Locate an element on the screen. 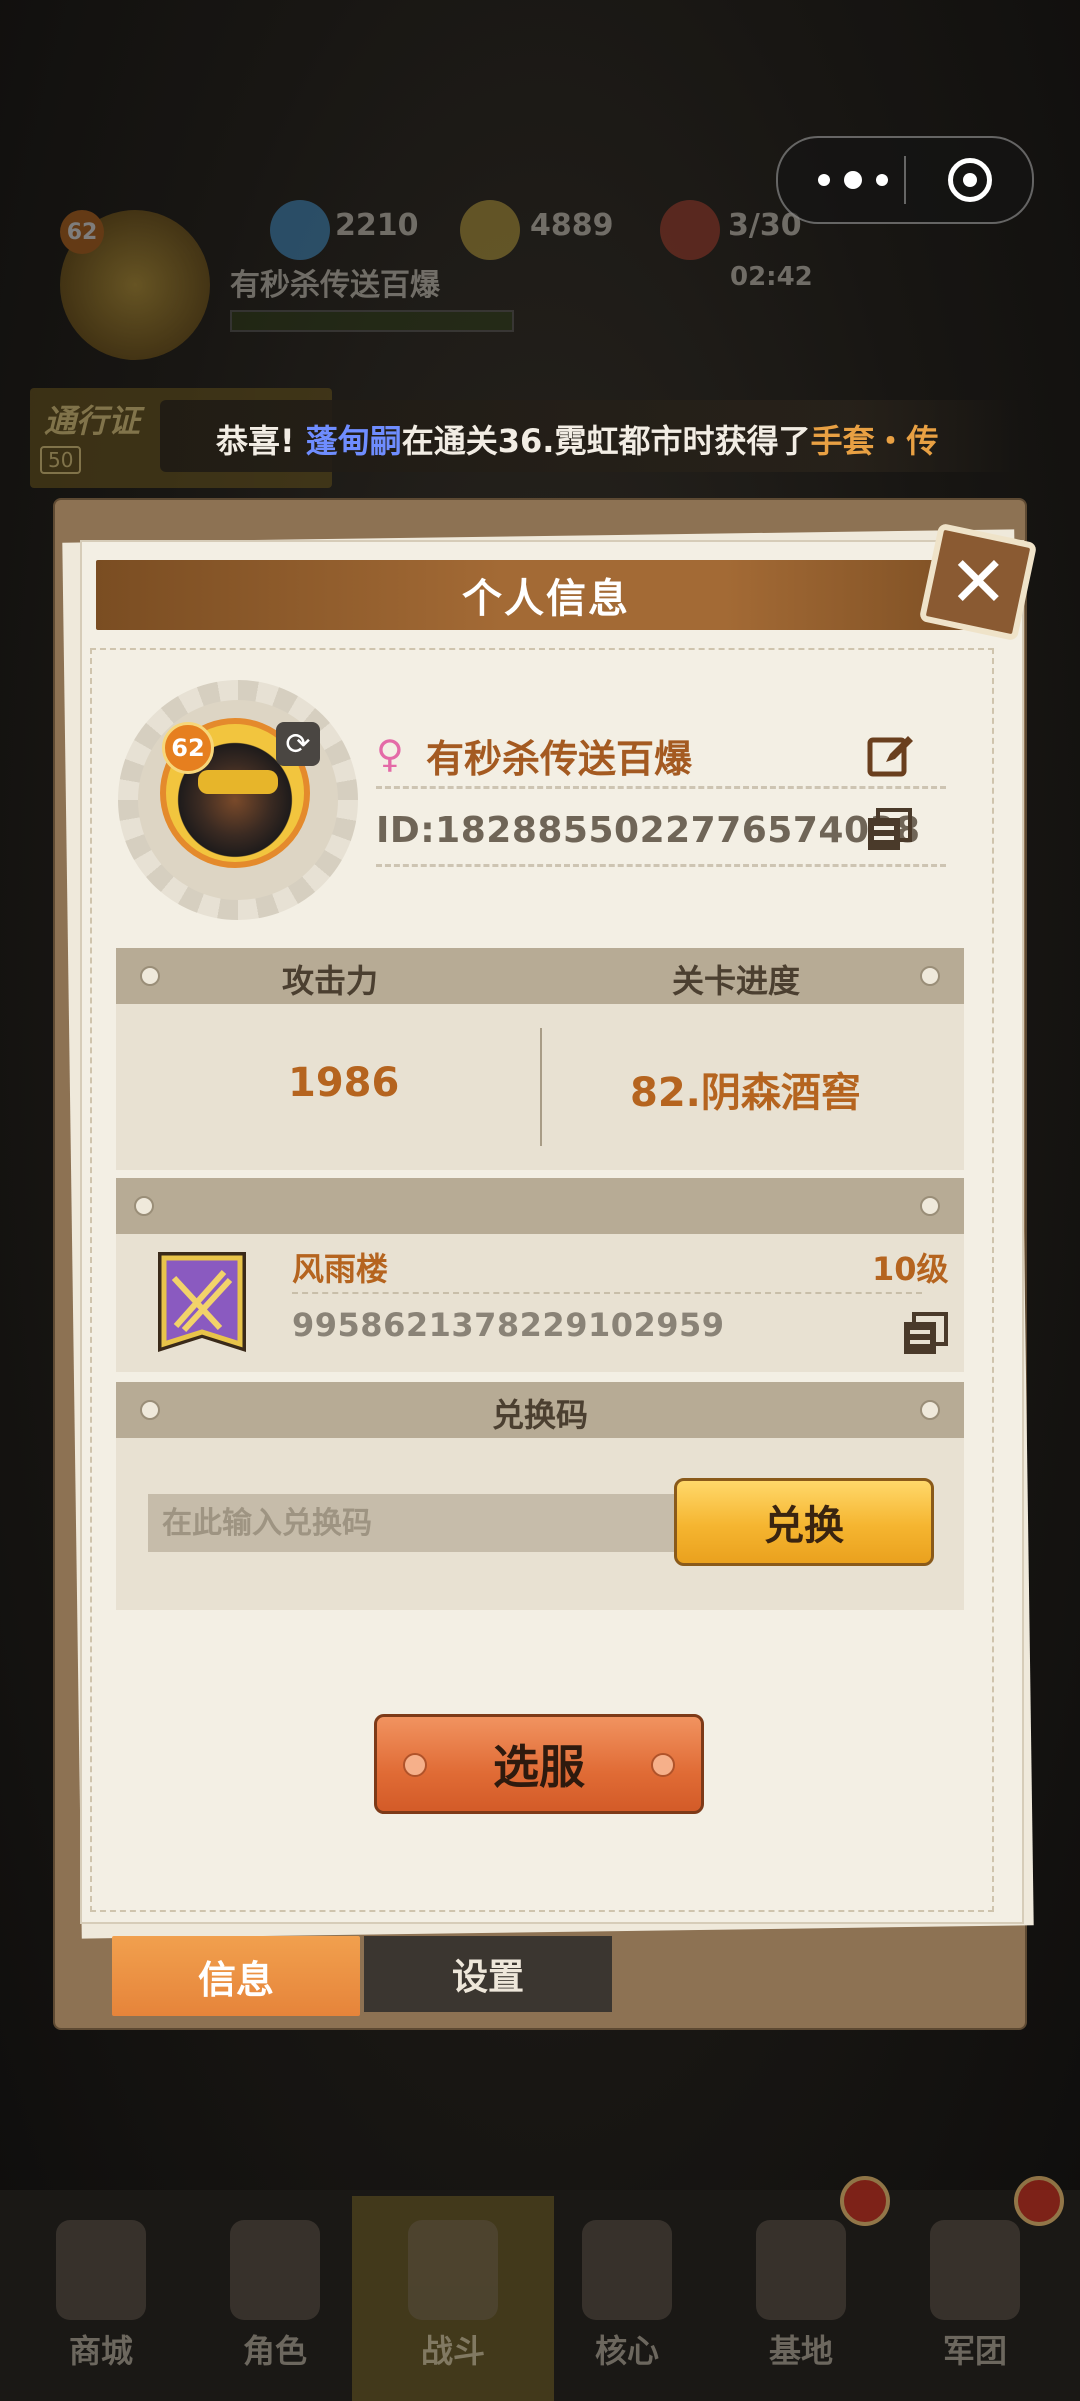 The height and width of the screenshot is (2401, 1080). nav-label: 军团 is located at coordinates (974, 2351).